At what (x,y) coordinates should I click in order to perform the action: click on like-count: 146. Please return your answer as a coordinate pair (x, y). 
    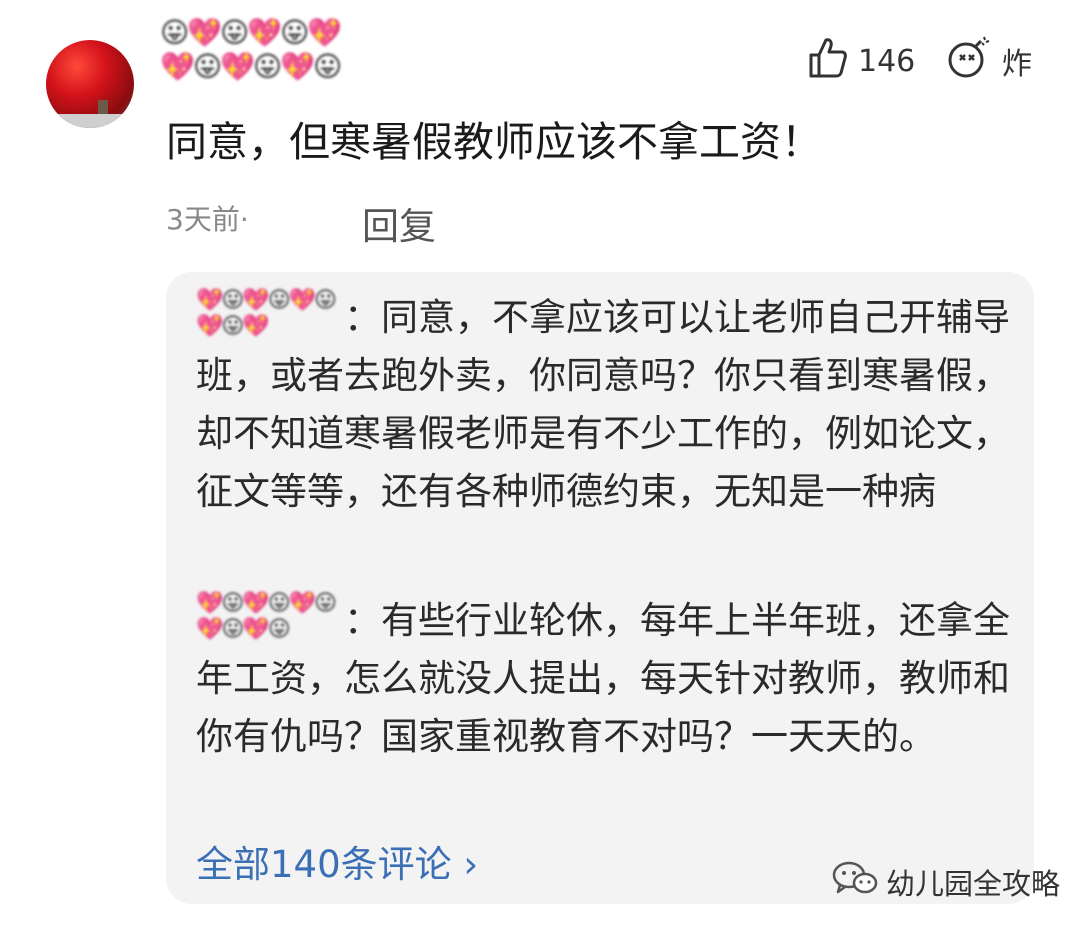
    Looking at the image, I should click on (887, 61).